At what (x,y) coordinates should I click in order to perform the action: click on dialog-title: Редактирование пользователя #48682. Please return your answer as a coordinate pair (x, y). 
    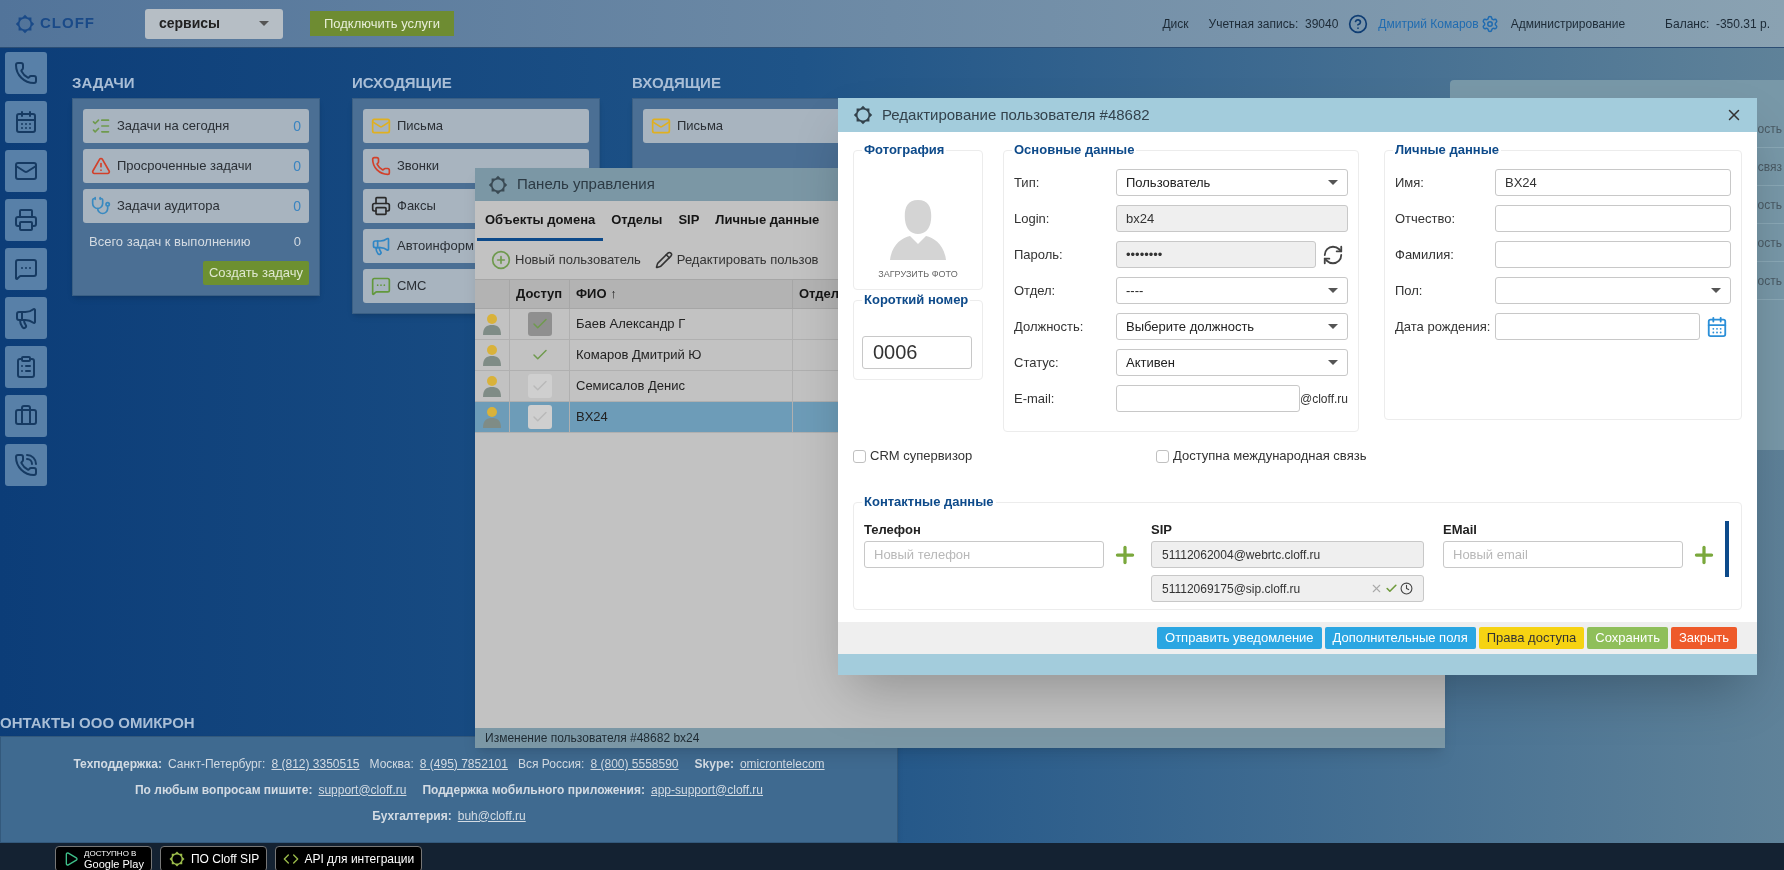
    Looking at the image, I should click on (1016, 114).